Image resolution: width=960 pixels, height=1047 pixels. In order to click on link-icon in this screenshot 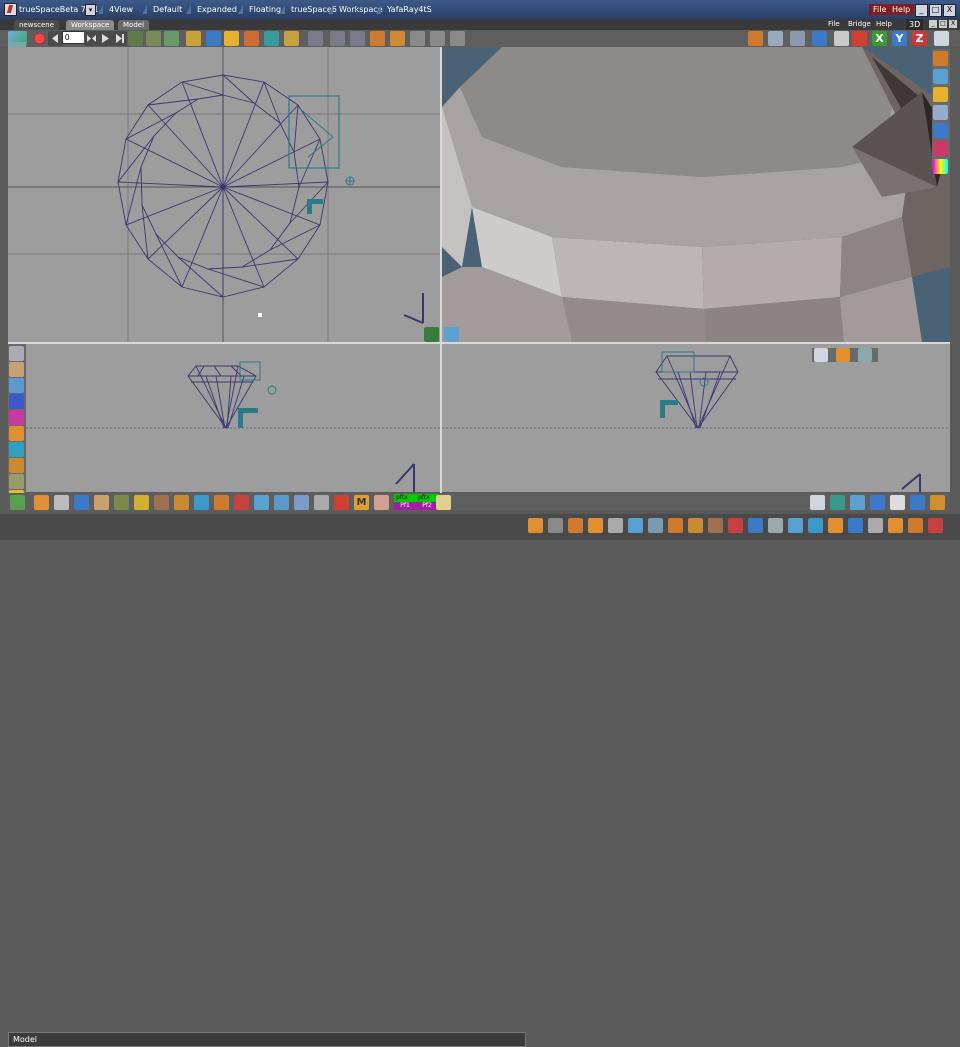, I will do `click(865, 355)`.